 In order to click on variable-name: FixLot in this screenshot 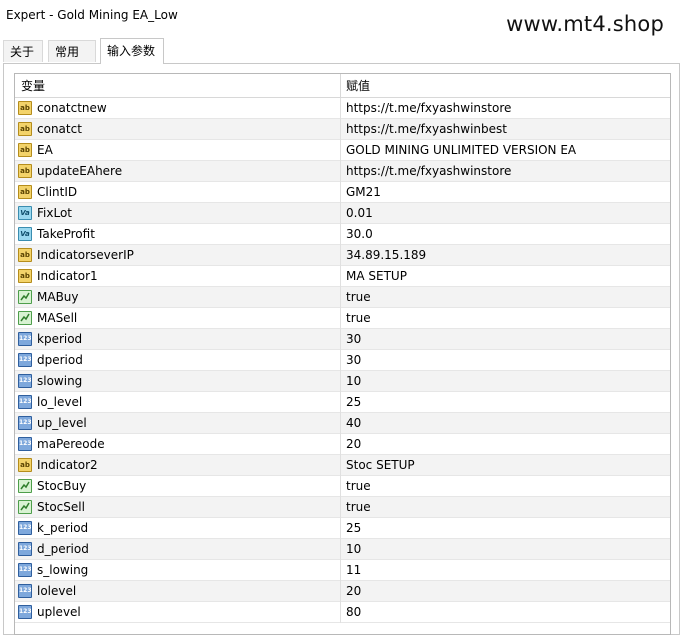, I will do `click(54, 213)`.